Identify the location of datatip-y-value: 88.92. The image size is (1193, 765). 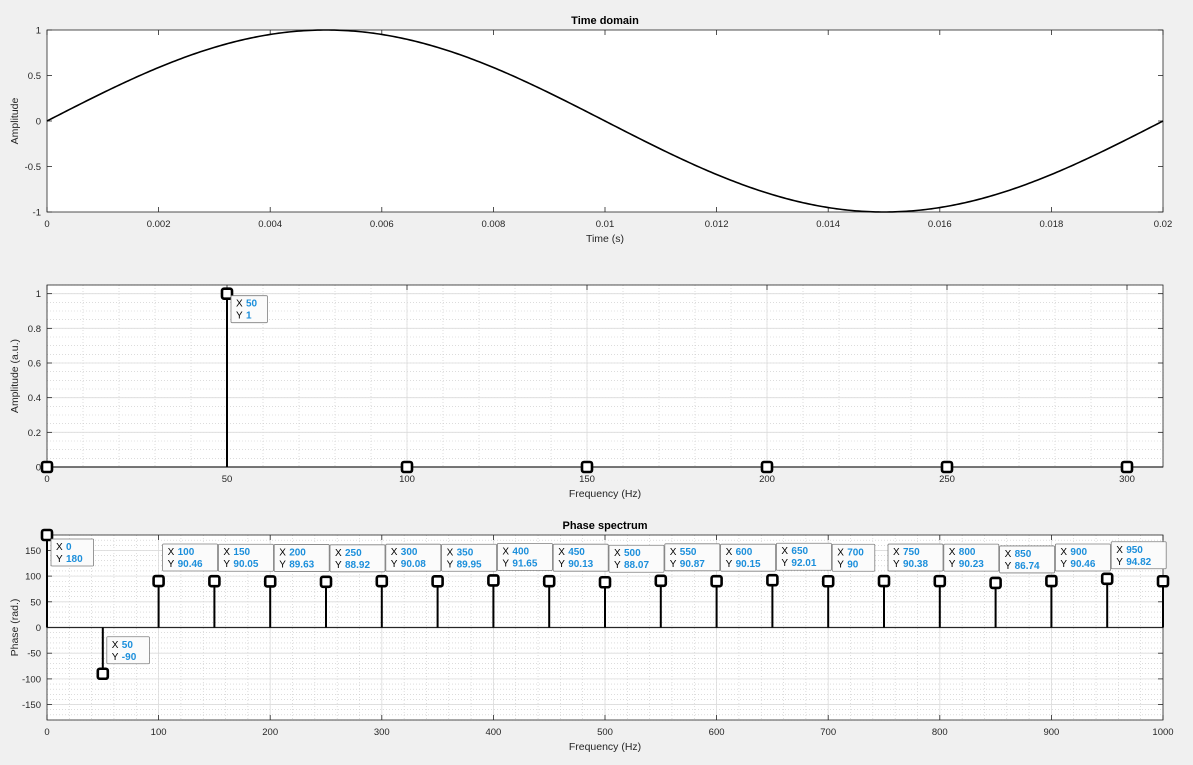
(357, 565).